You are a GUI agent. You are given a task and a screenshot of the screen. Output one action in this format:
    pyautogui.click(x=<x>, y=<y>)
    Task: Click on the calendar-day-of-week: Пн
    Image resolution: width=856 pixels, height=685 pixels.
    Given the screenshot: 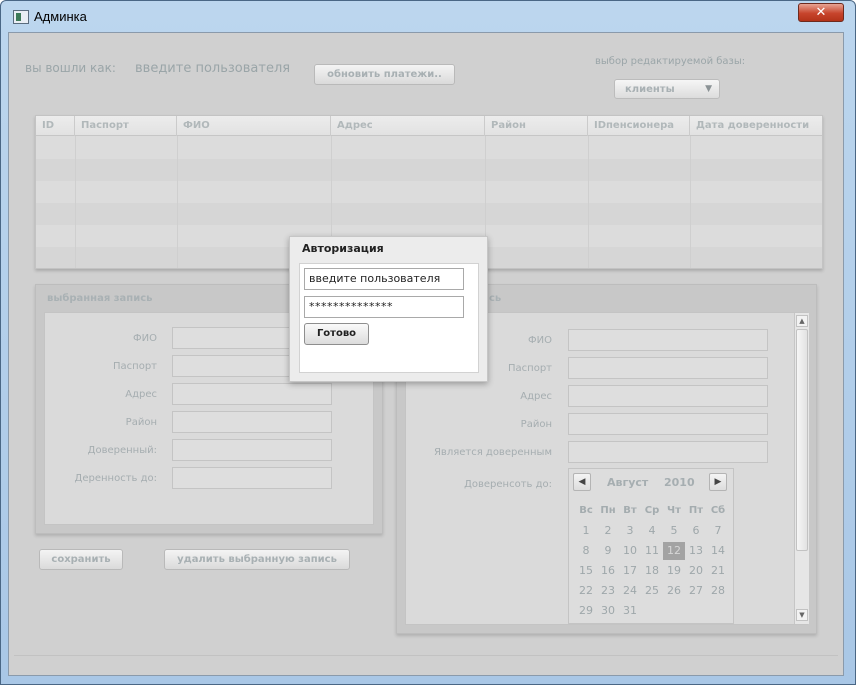 What is the action you would take?
    pyautogui.click(x=608, y=510)
    